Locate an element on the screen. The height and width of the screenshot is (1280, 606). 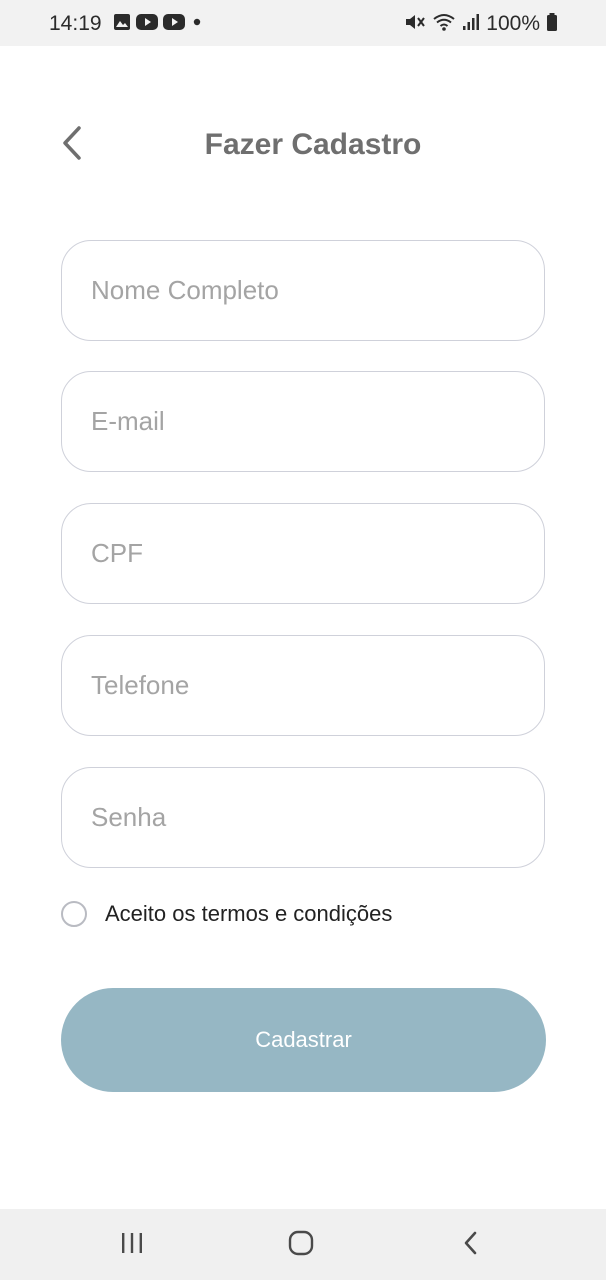
battery-level: 100% is located at coordinates (513, 23).